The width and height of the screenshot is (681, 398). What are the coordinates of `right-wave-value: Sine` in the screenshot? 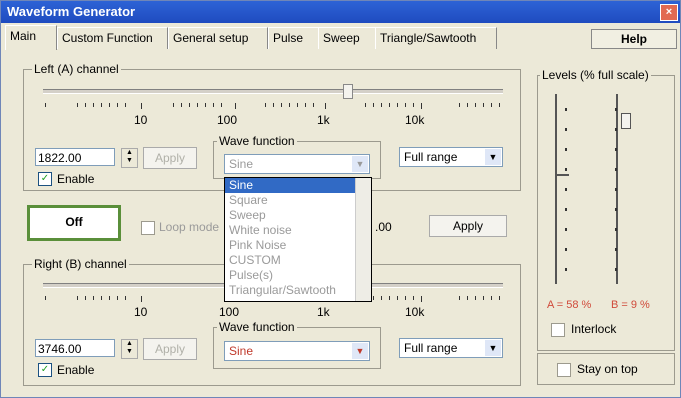 It's located at (241, 351).